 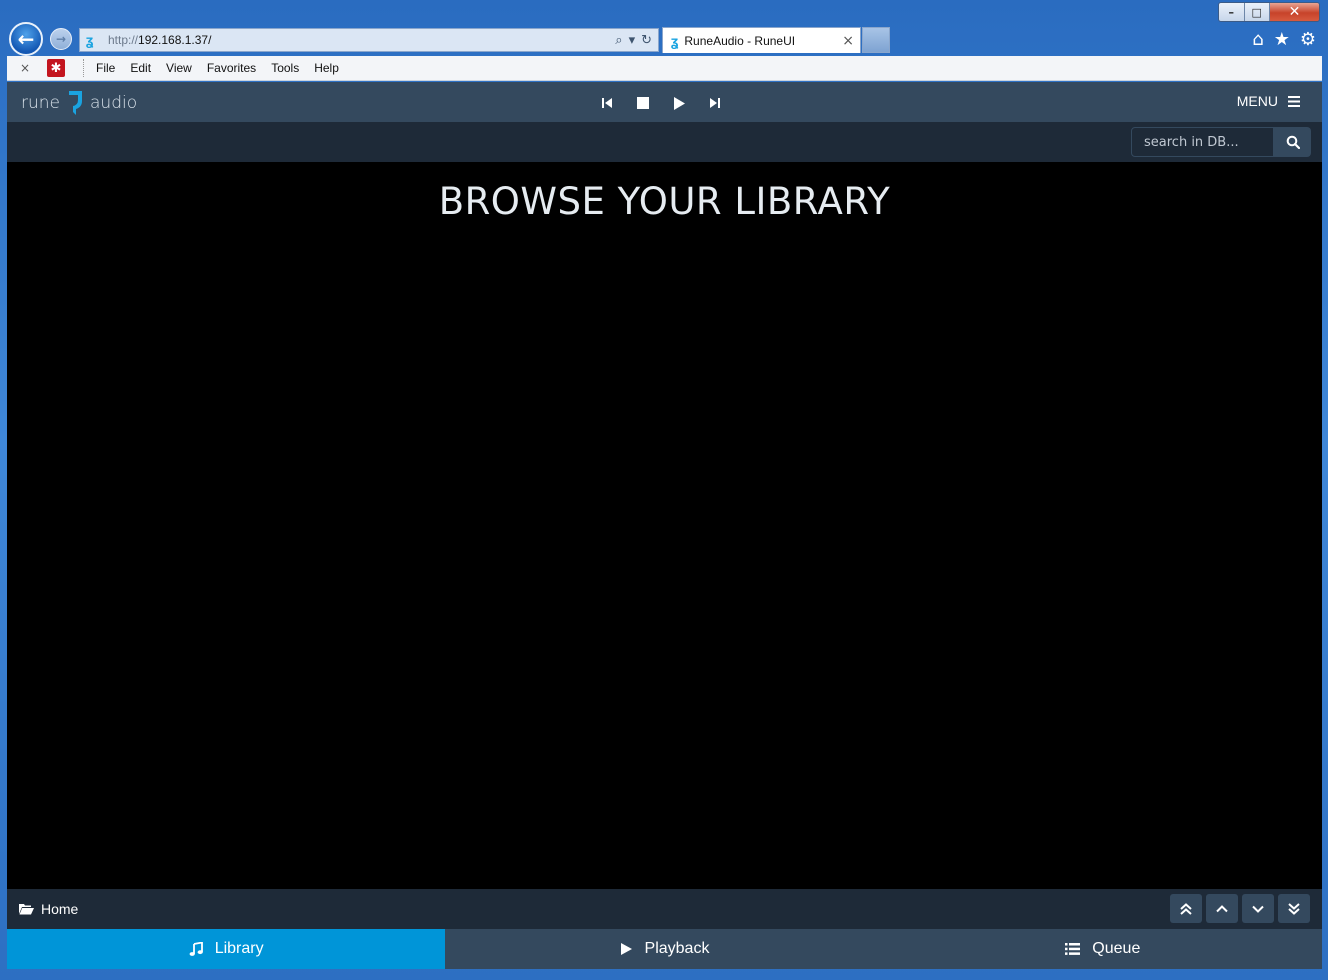 I want to click on chevron-down-icon, so click(x=1258, y=909).